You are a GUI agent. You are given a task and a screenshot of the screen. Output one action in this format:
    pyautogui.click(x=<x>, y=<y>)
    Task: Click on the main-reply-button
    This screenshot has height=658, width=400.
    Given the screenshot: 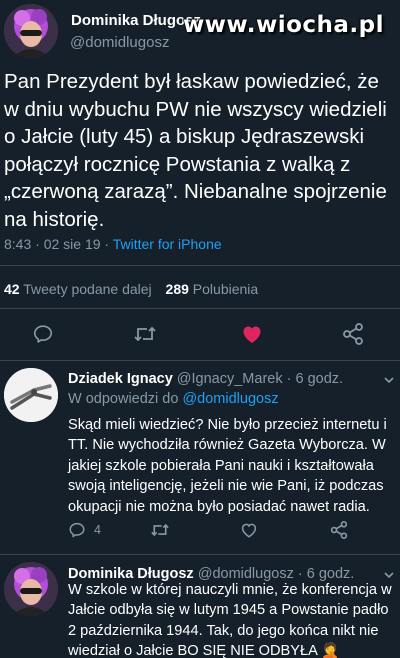 What is the action you would take?
    pyautogui.click(x=43, y=334)
    